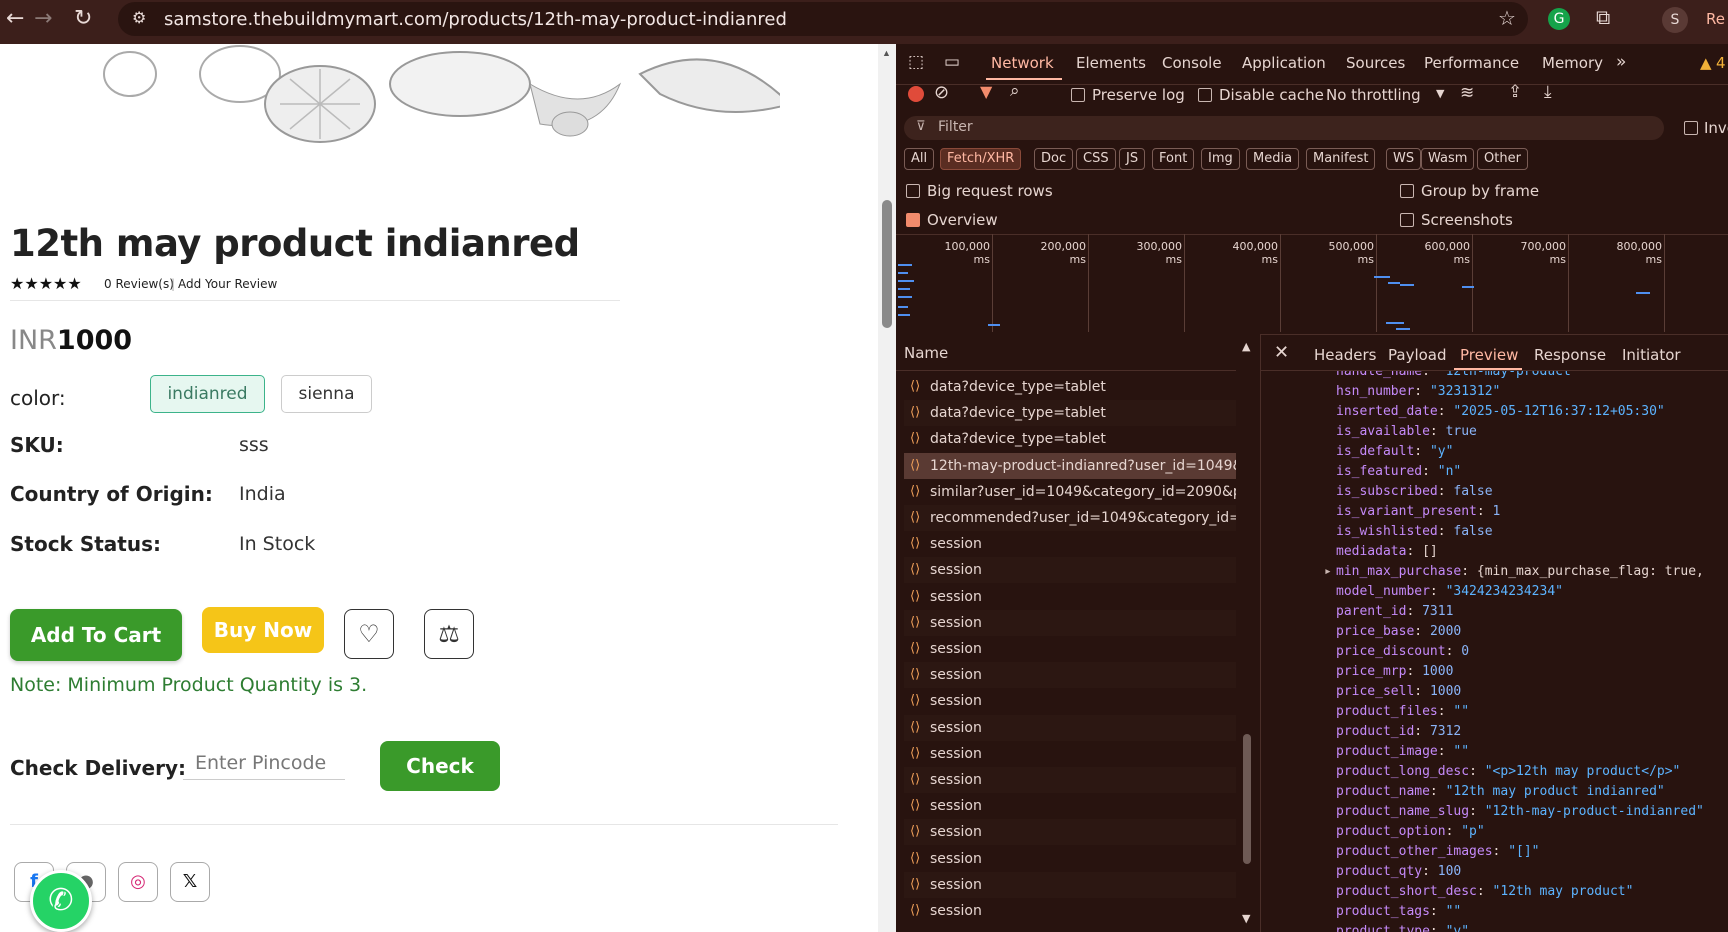 This screenshot has height=932, width=1728. Describe the element at coordinates (1621, 62) in the screenshot. I see `more-tabs-icon: »` at that location.